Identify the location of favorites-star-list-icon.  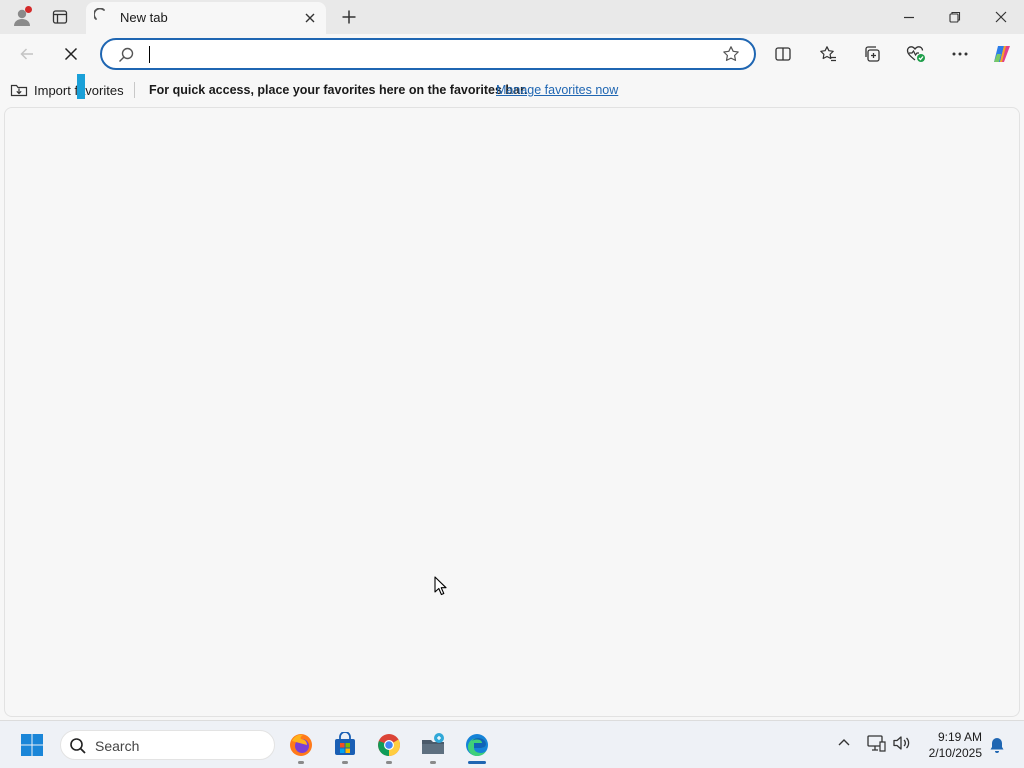
(828, 54).